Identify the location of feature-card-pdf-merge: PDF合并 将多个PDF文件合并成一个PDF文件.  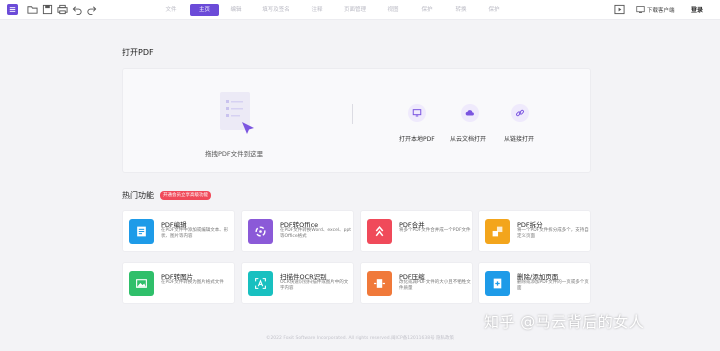
(416, 231).